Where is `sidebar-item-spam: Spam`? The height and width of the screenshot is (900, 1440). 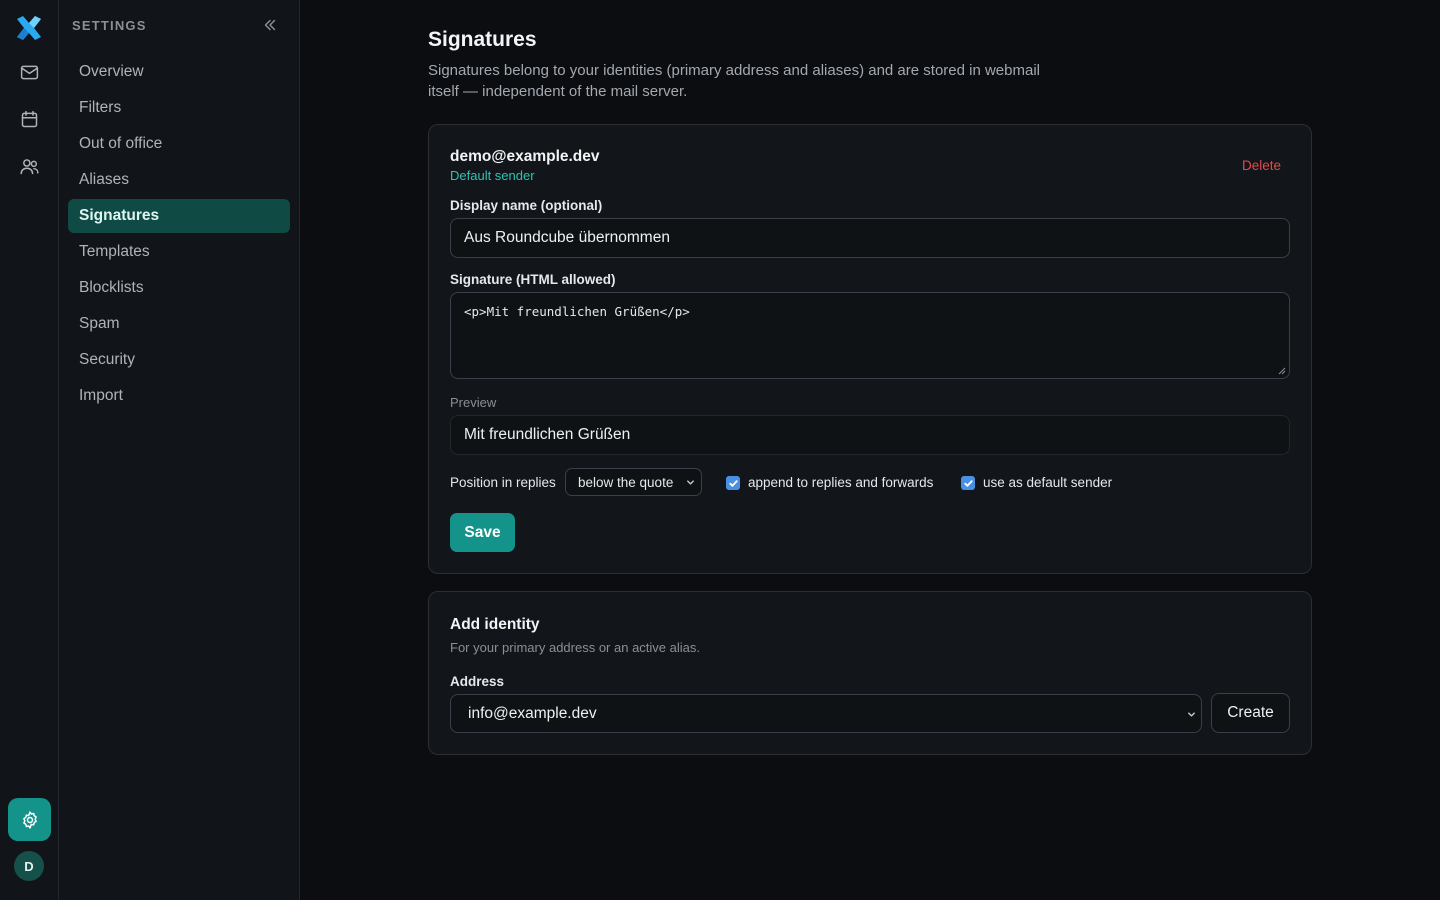 sidebar-item-spam: Spam is located at coordinates (179, 324).